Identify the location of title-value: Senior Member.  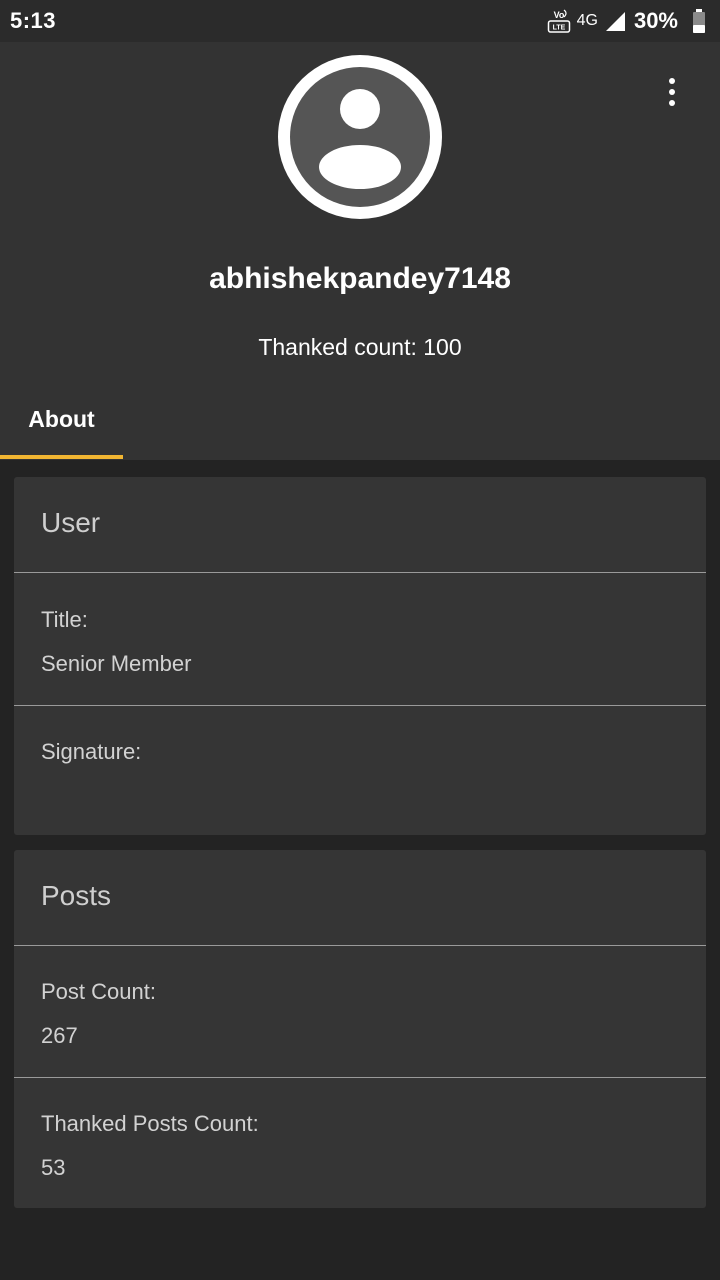
(116, 663).